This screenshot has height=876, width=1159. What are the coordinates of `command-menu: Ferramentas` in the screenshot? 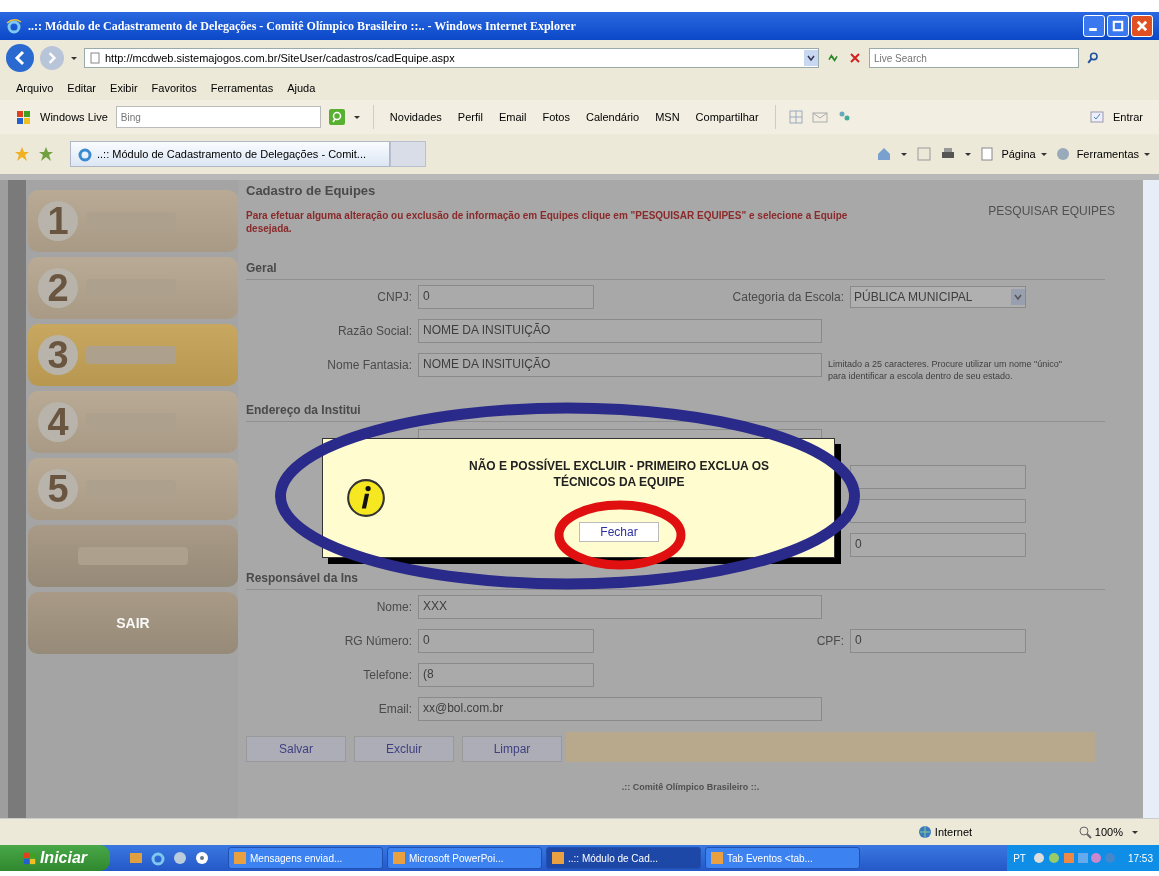 It's located at (1103, 154).